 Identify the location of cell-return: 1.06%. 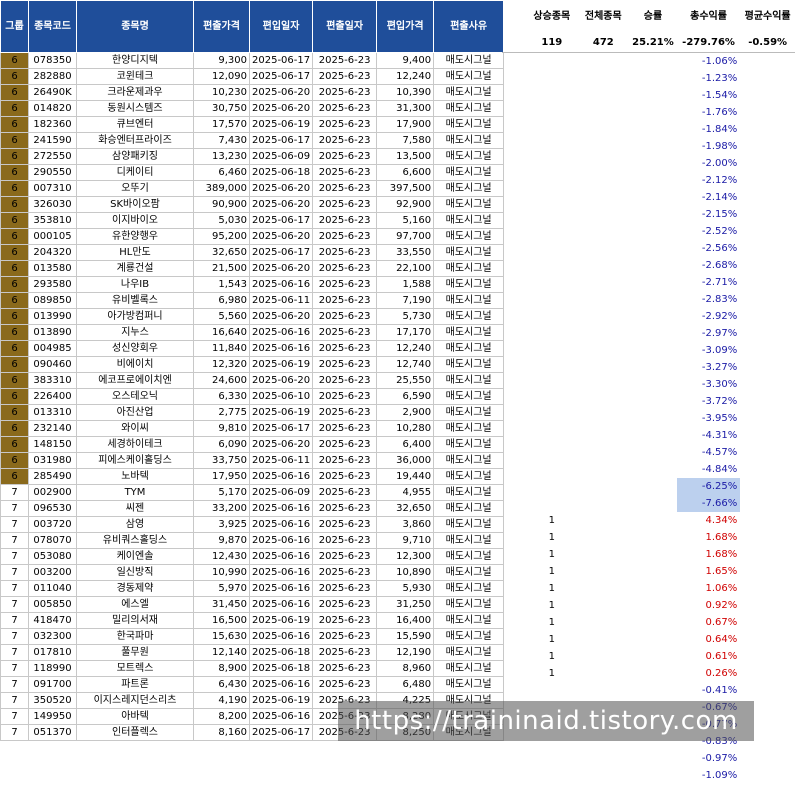
(708, 588).